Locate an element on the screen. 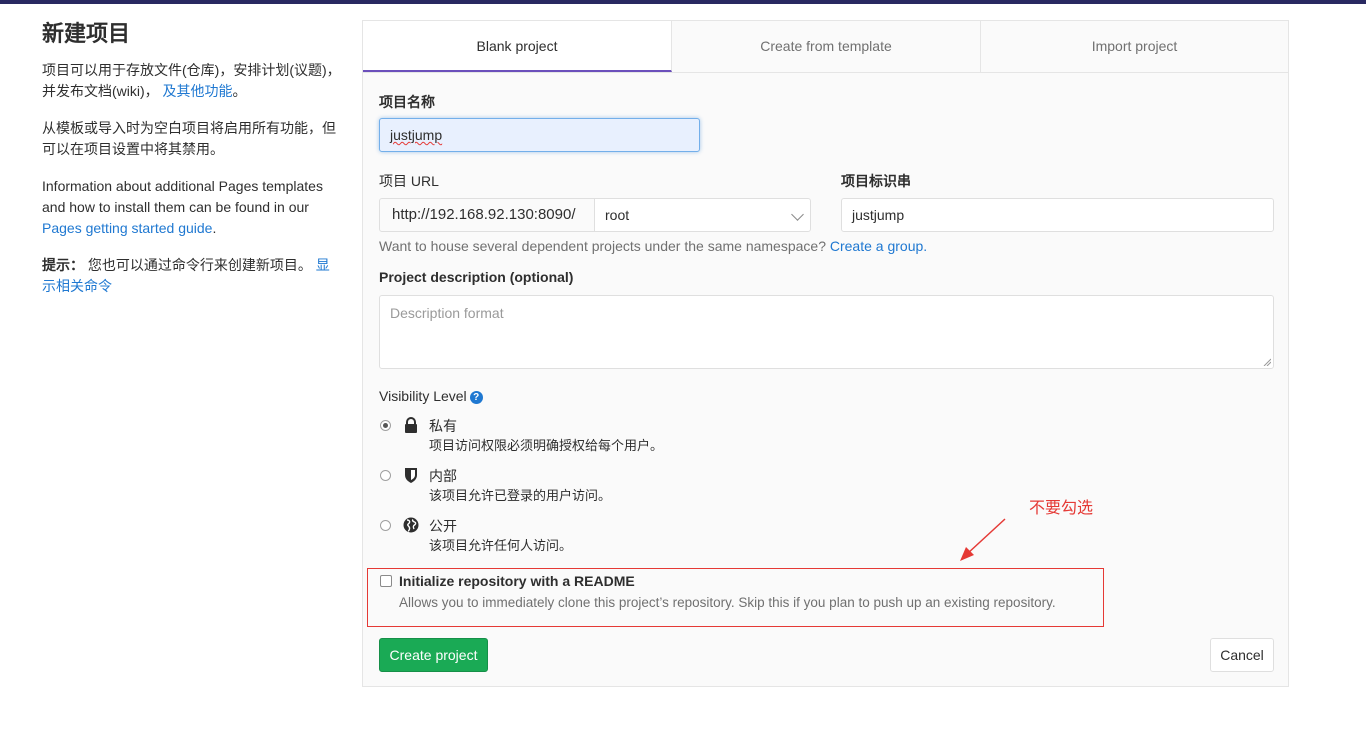 This screenshot has width=1366, height=751. pages-end: . is located at coordinates (214, 228).